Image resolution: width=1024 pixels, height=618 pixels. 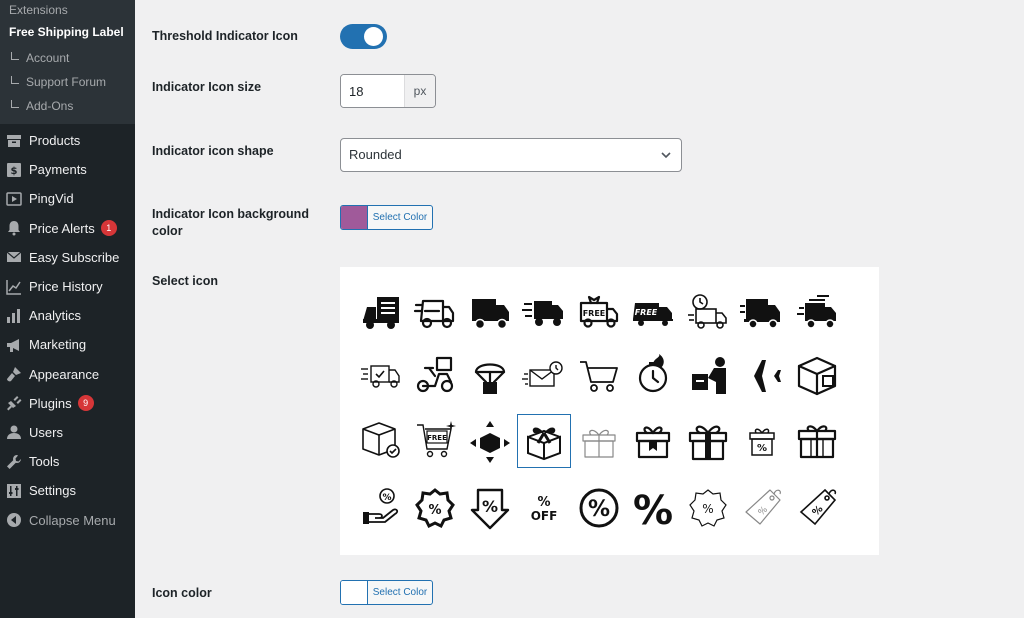 I want to click on sidebar-item-label: Analytics, so click(x=55, y=316).